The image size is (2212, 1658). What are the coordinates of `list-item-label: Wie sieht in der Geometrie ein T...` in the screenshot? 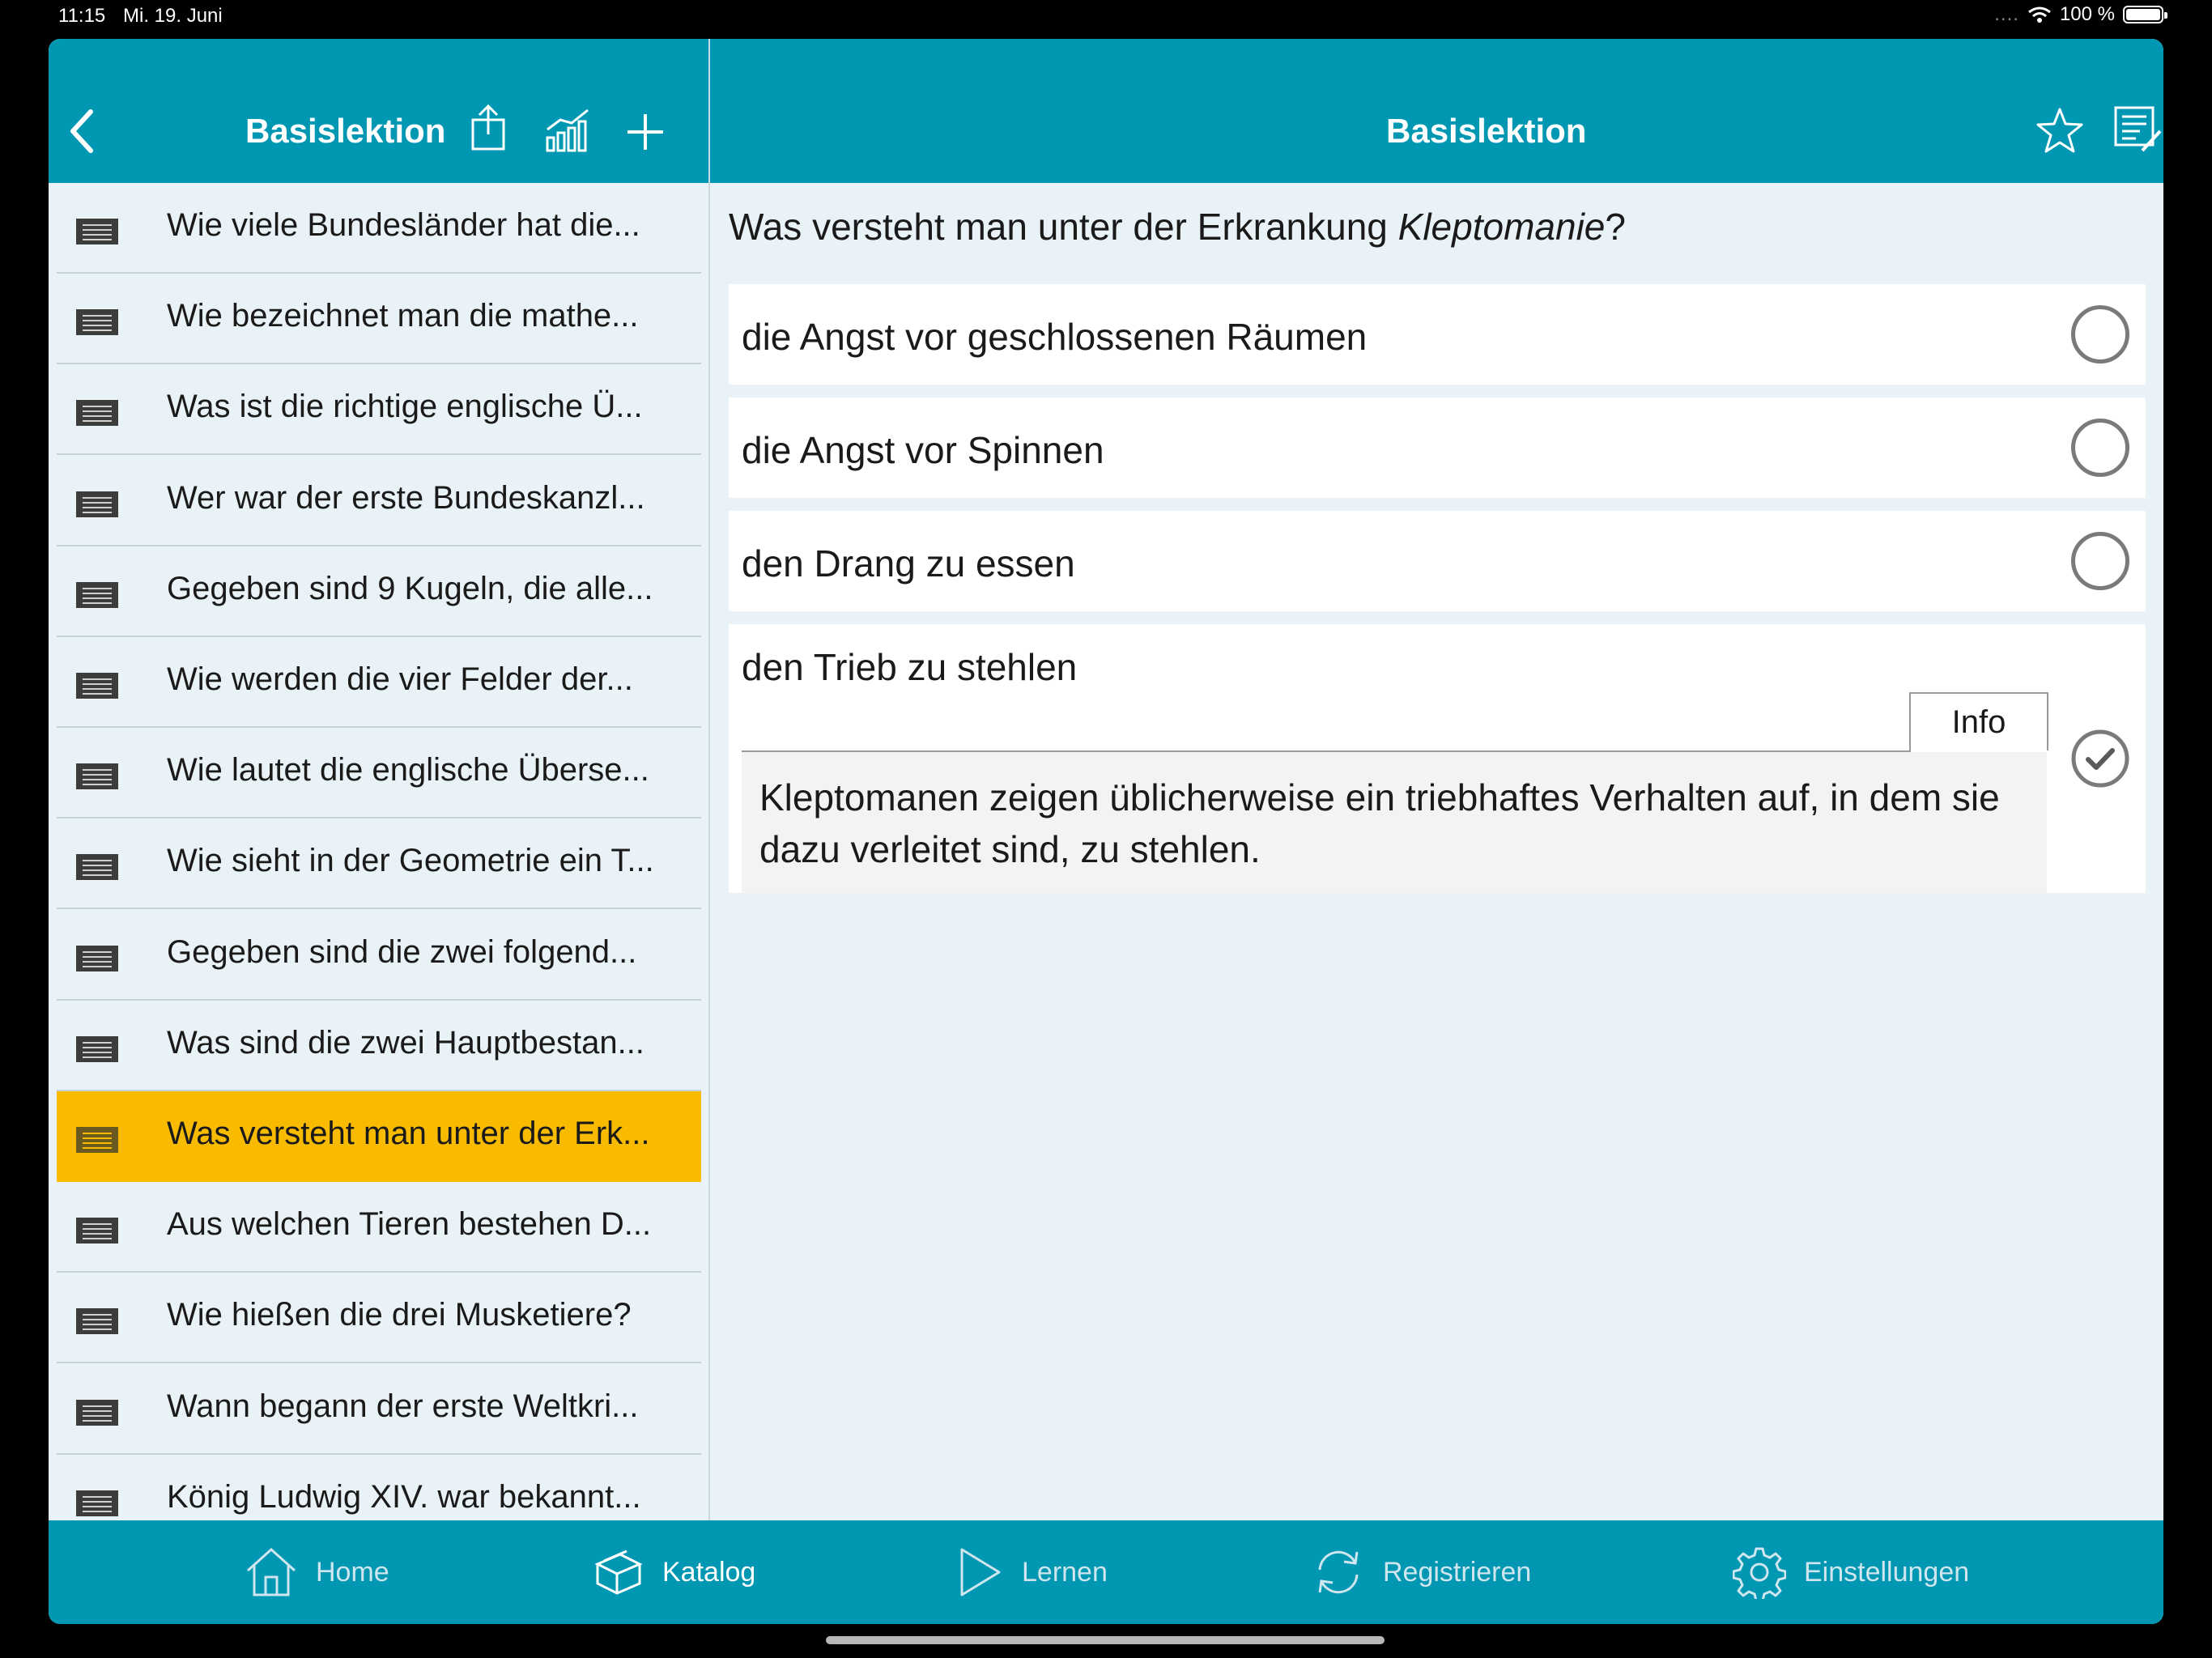 It's located at (410, 861).